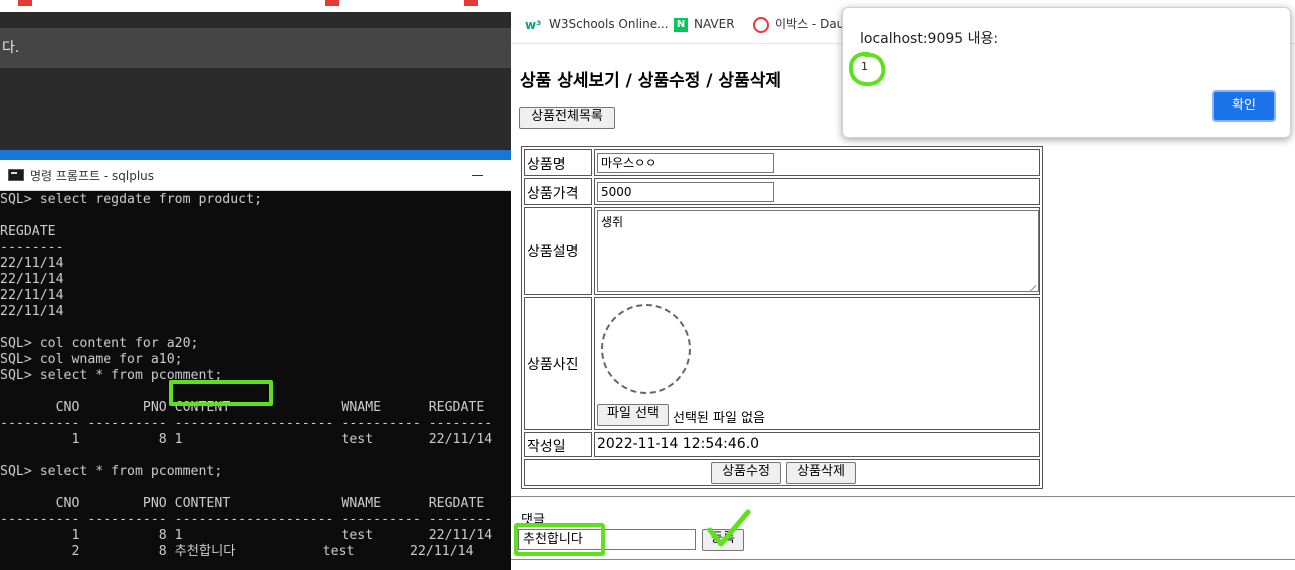  What do you see at coordinates (719, 418) in the screenshot?
I see `file-status-text: 선택된 파일 없음` at bounding box center [719, 418].